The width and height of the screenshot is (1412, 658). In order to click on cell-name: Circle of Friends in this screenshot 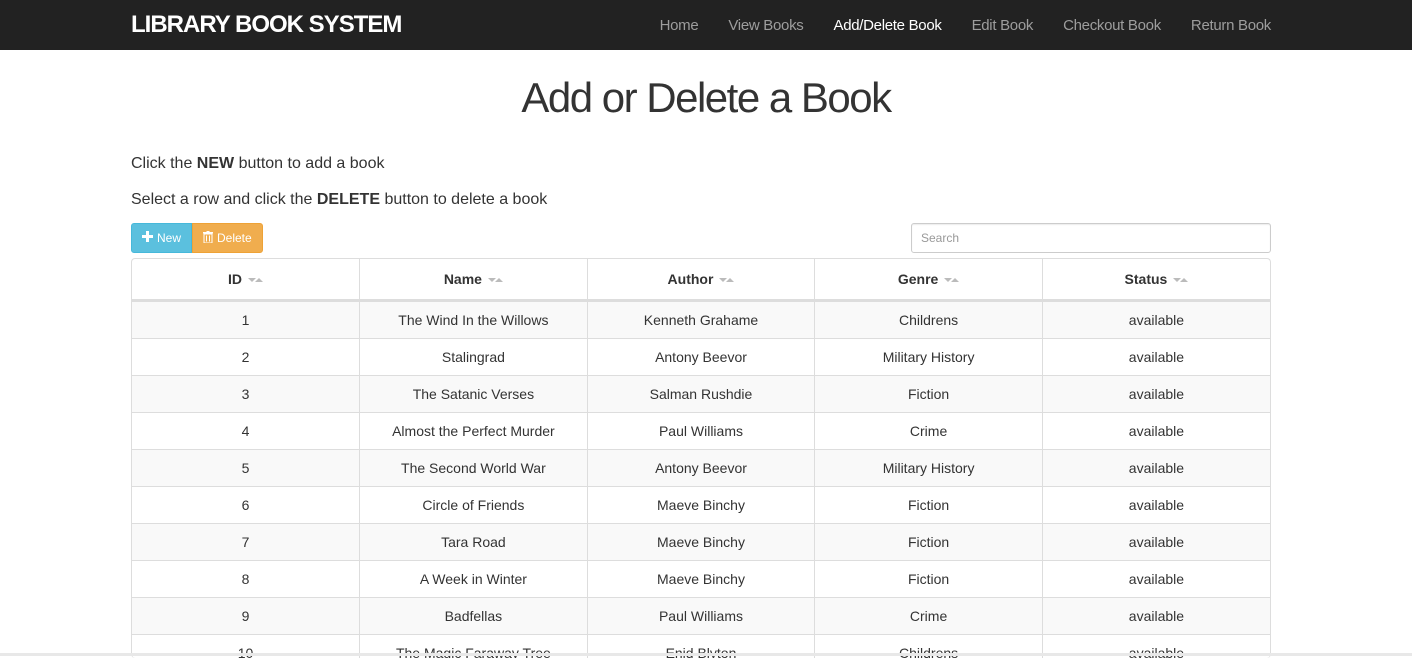, I will do `click(474, 505)`.